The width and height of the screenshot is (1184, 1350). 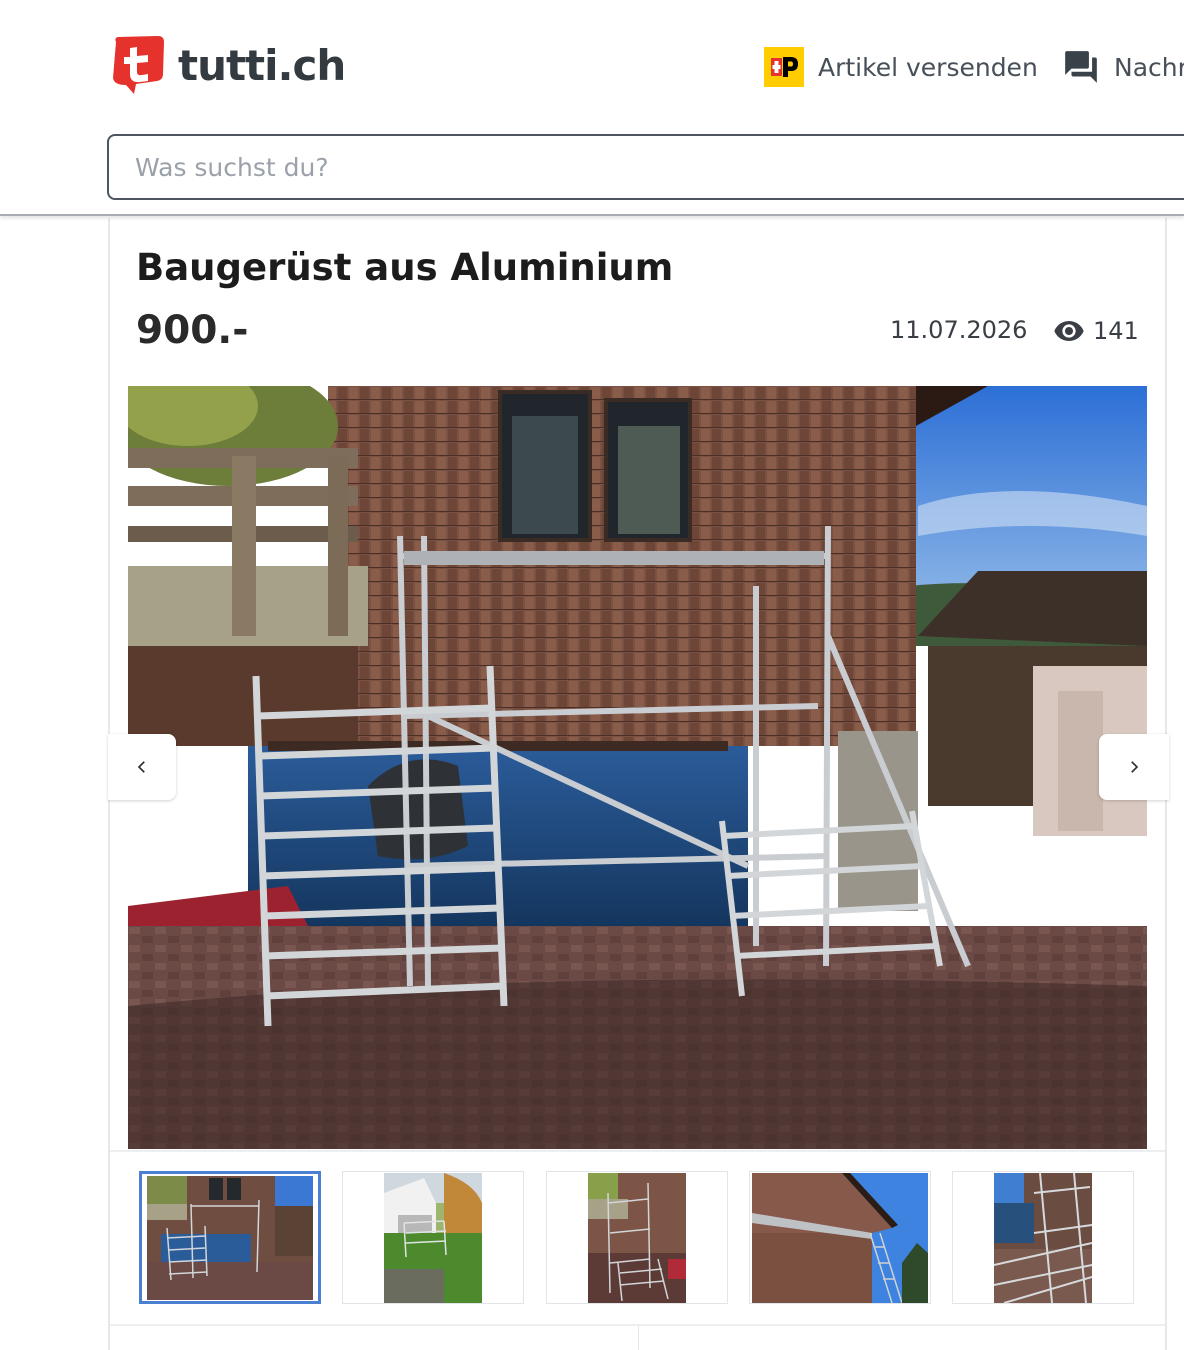 I want to click on thumbnail-4-image, so click(x=840, y=1237).